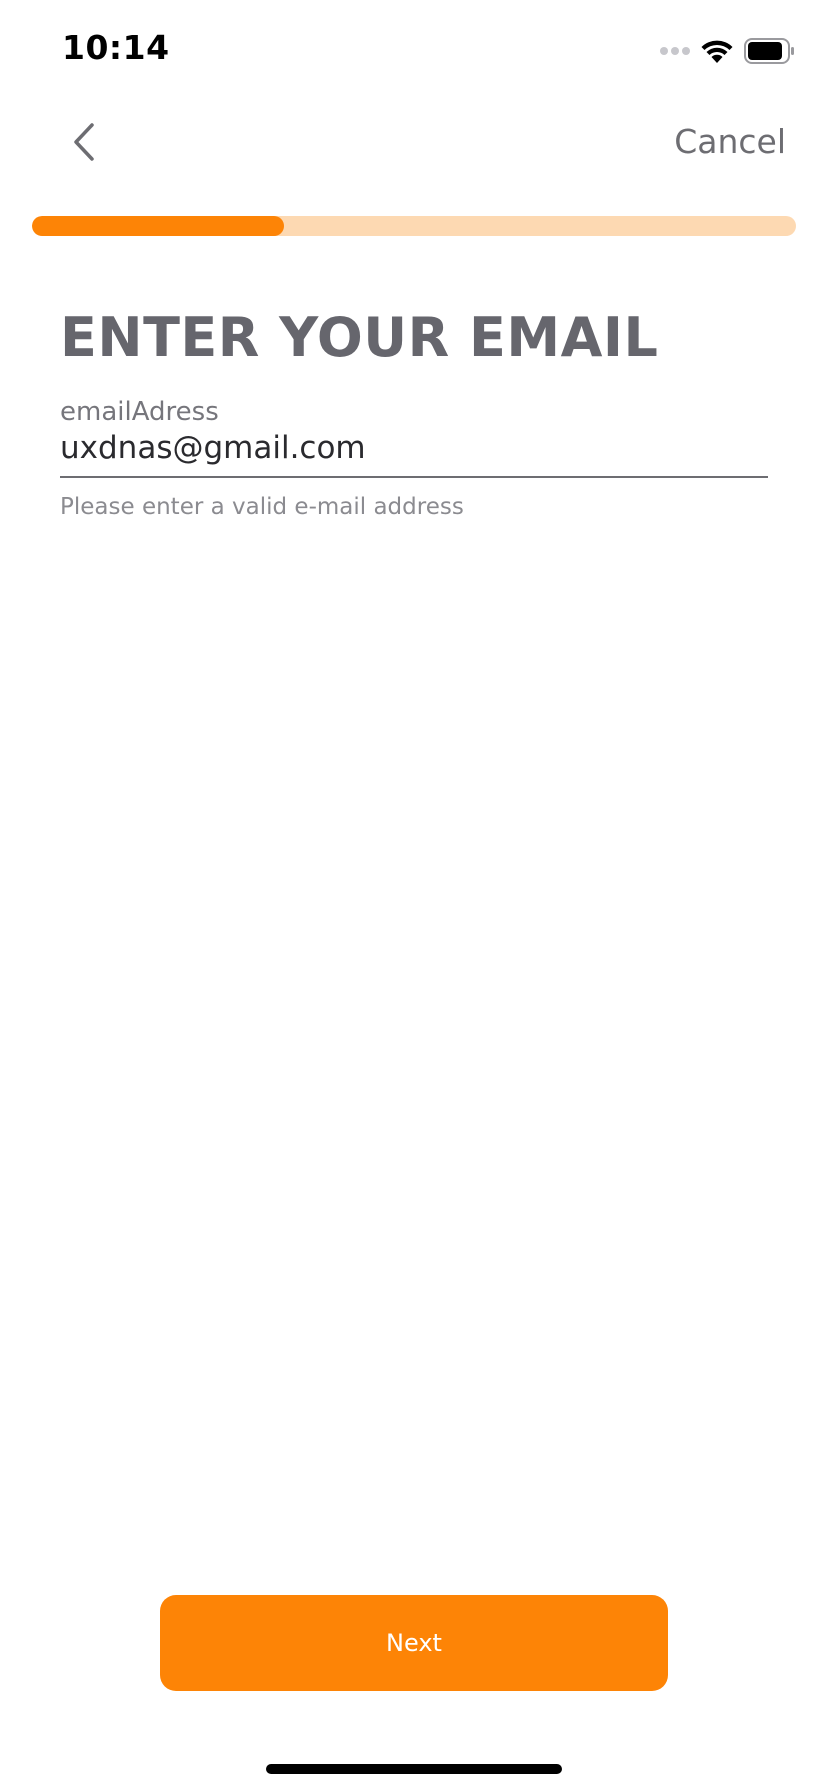  What do you see at coordinates (359, 337) in the screenshot?
I see `page-title: ENTER YOUR EMAIL` at bounding box center [359, 337].